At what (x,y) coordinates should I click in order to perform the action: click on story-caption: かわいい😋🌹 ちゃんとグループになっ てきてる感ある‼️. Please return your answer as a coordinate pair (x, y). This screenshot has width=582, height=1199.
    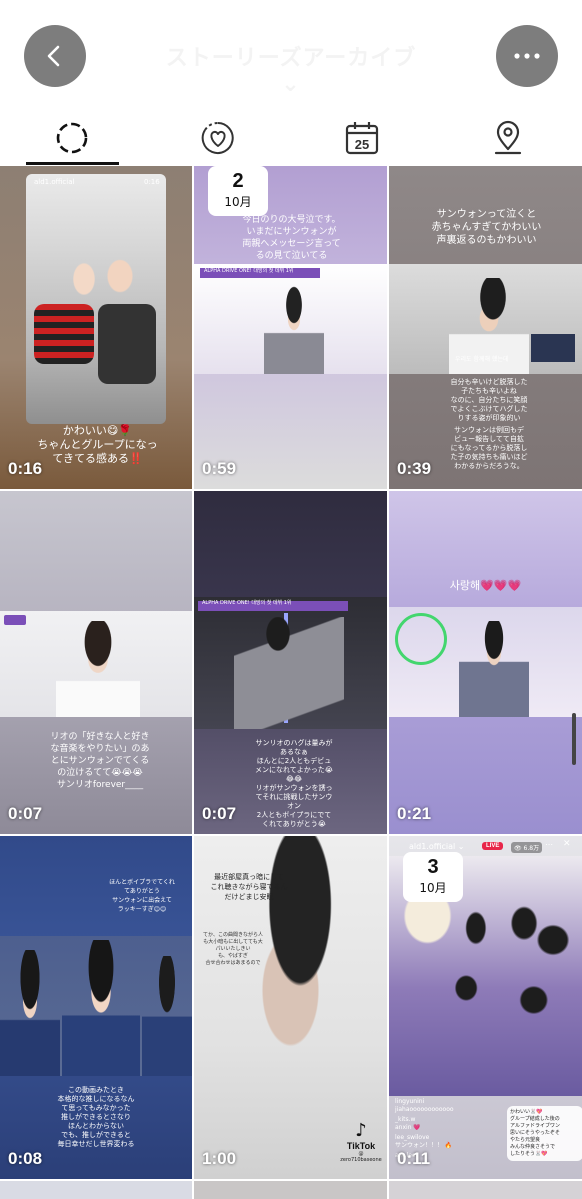
    Looking at the image, I should click on (97, 444).